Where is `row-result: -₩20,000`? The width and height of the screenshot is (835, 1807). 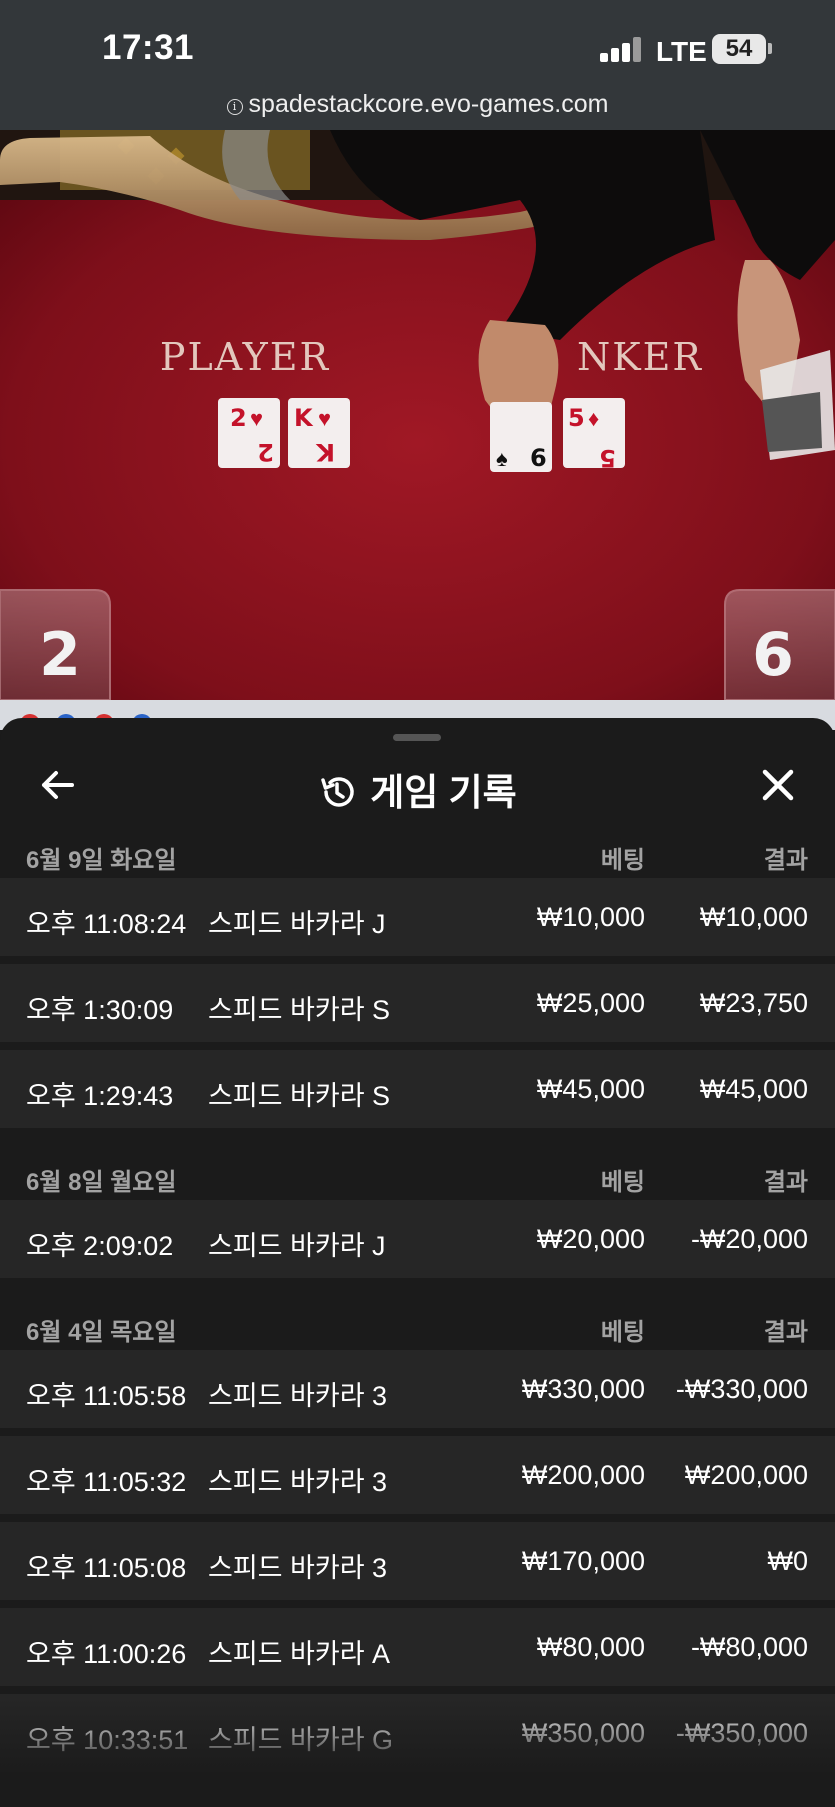
row-result: -₩20,000 is located at coordinates (749, 1239).